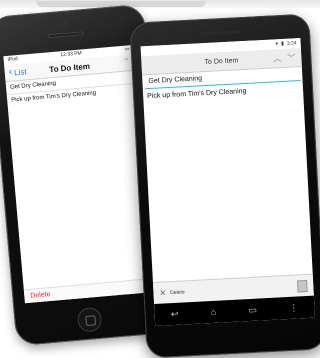  What do you see at coordinates (291, 43) in the screenshot?
I see `android-status-time: 3:24` at bounding box center [291, 43].